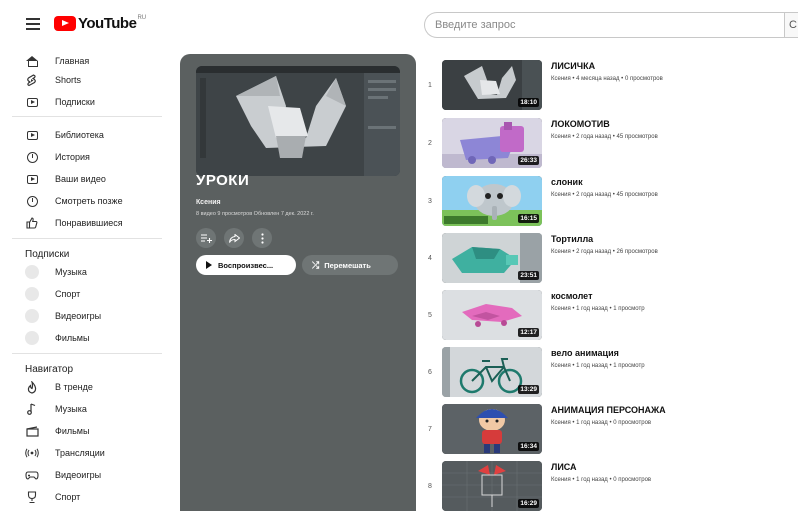 This screenshot has height=511, width=798. What do you see at coordinates (492, 486) in the screenshot?
I see `video-thumbnail: 16:29` at bounding box center [492, 486].